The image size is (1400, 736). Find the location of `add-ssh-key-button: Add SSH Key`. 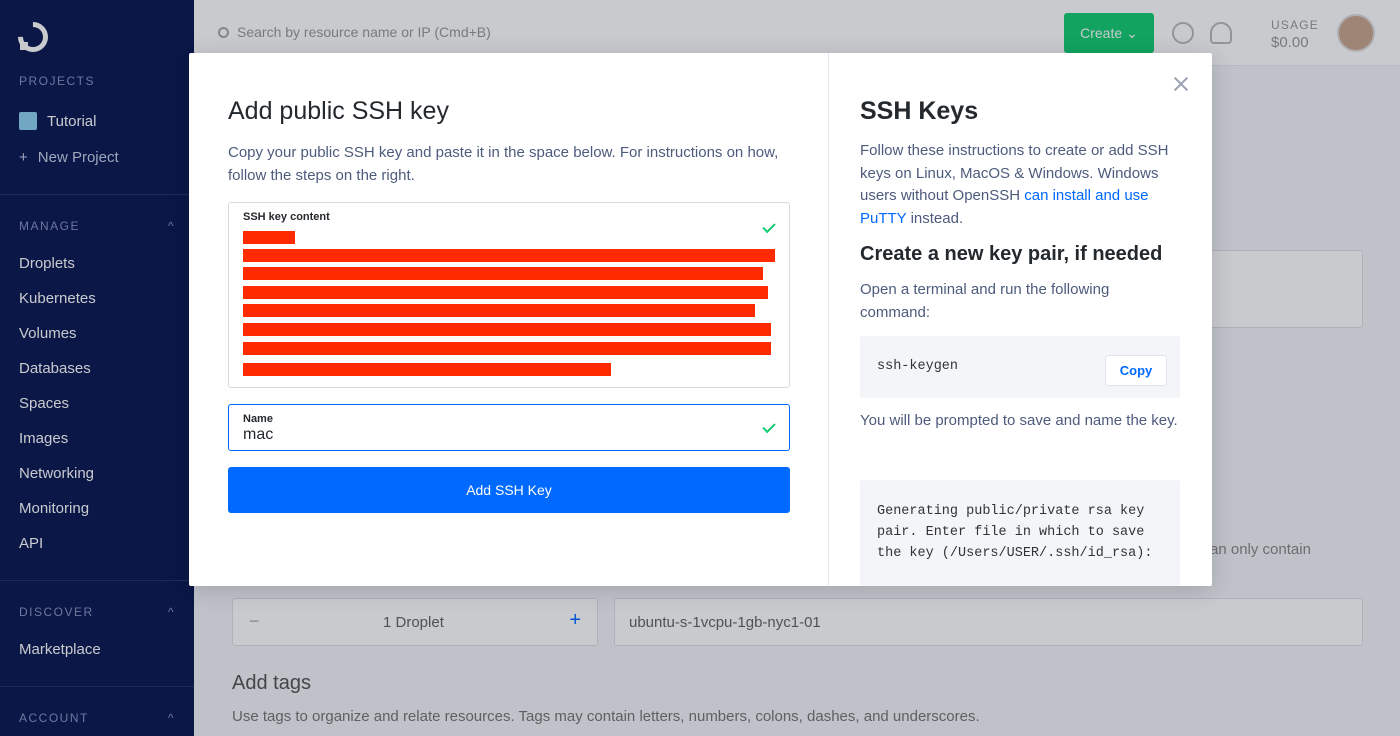

add-ssh-key-button: Add SSH Key is located at coordinates (509, 490).